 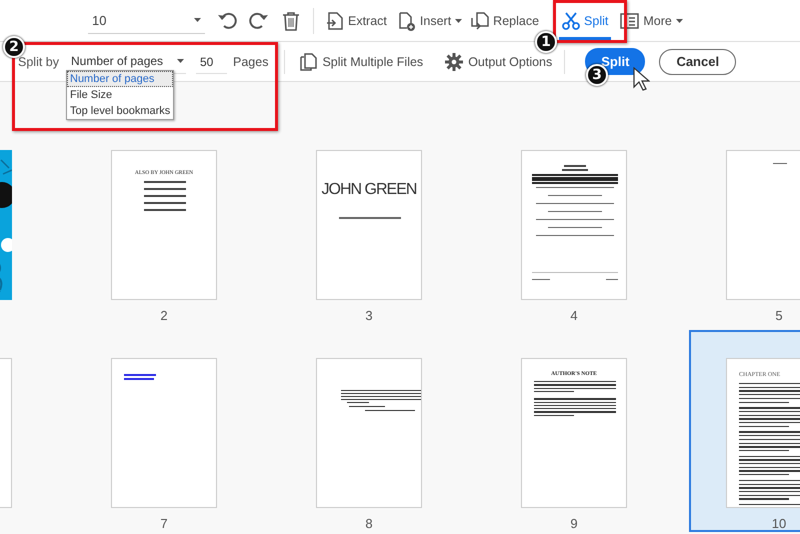 What do you see at coordinates (369, 190) in the screenshot?
I see `page-heading: JOHN GREEN` at bounding box center [369, 190].